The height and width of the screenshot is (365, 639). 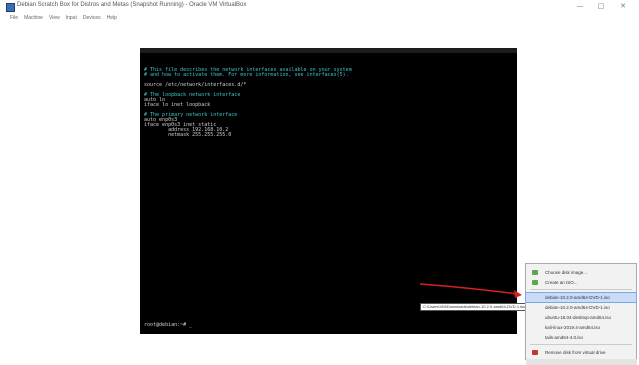 What do you see at coordinates (10, 7) in the screenshot?
I see `virtualbox-app-icon` at bounding box center [10, 7].